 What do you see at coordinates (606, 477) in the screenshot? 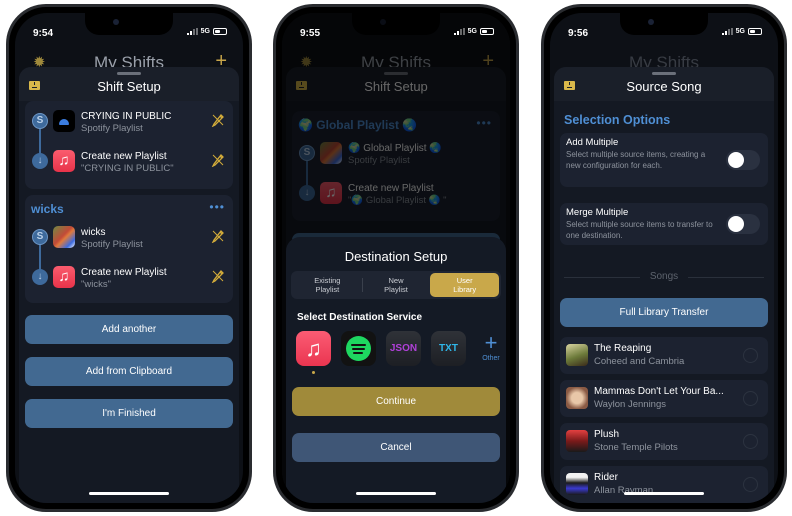
I see `song-title: Rider` at bounding box center [606, 477].